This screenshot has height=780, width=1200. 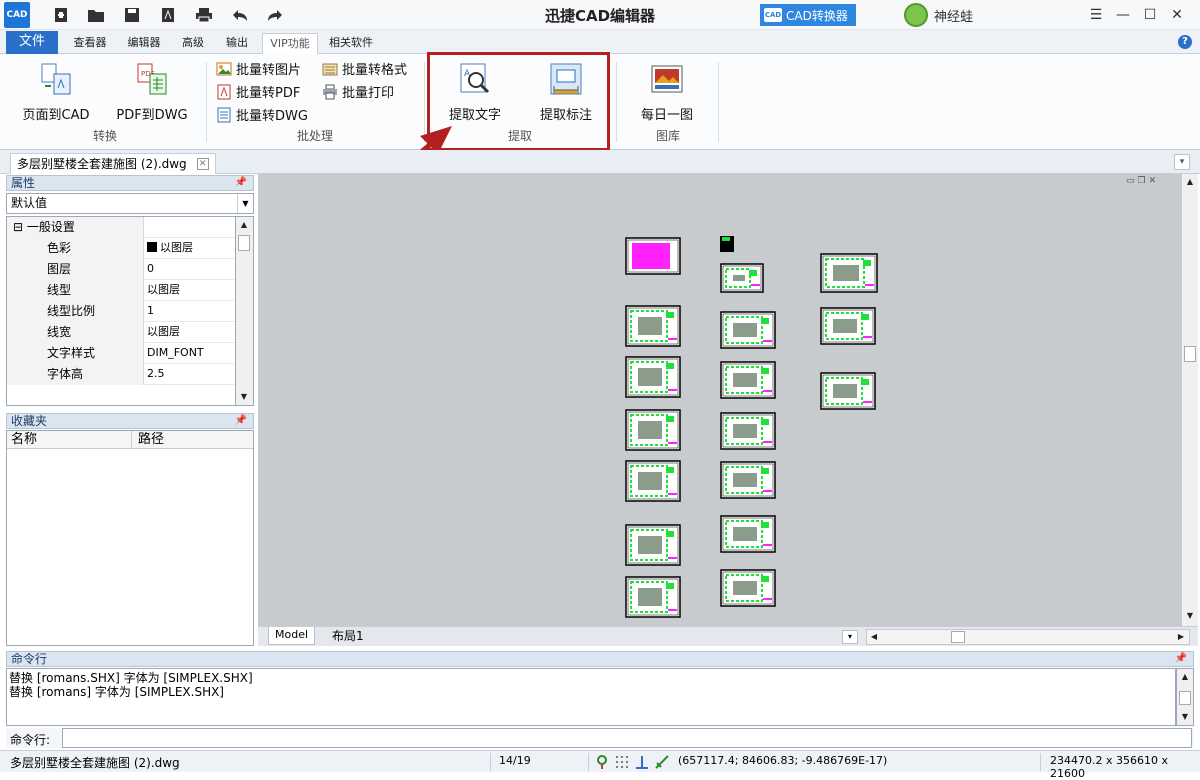 I want to click on user-area: 神经蛙, so click(x=938, y=15).